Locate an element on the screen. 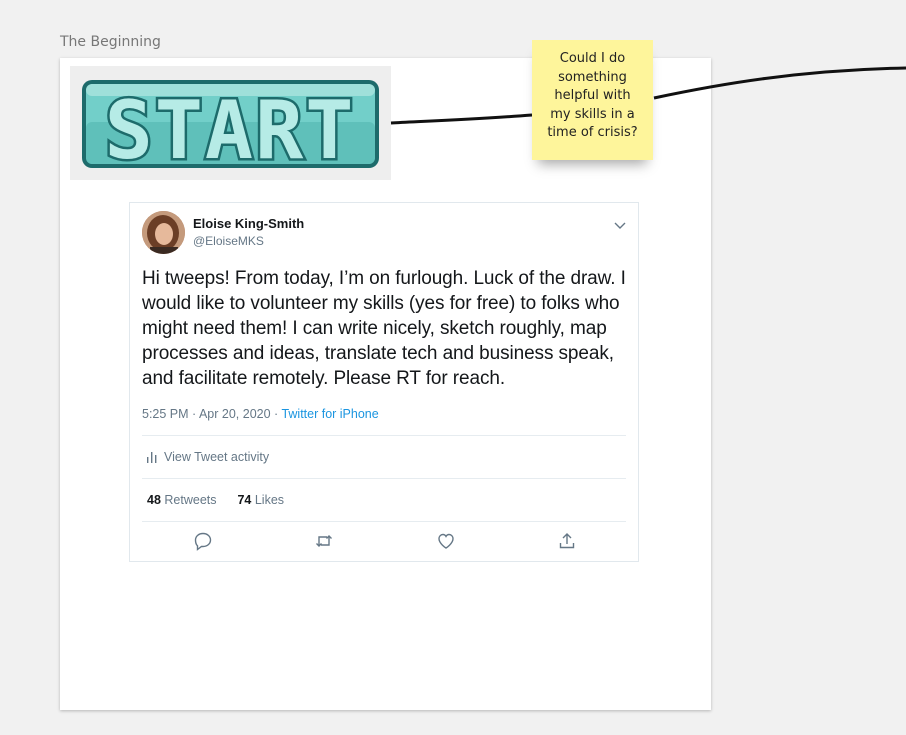 The width and height of the screenshot is (906, 735). tweet-stats: 48 Retweets 74 Likes is located at coordinates (215, 500).